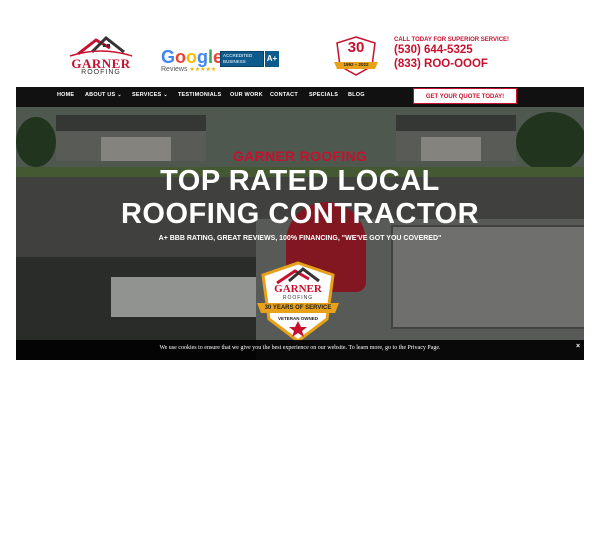 Image resolution: width=604 pixels, height=551 pixels. What do you see at coordinates (203, 70) in the screenshot?
I see `rating-stars-icon: ★★★★★` at bounding box center [203, 70].